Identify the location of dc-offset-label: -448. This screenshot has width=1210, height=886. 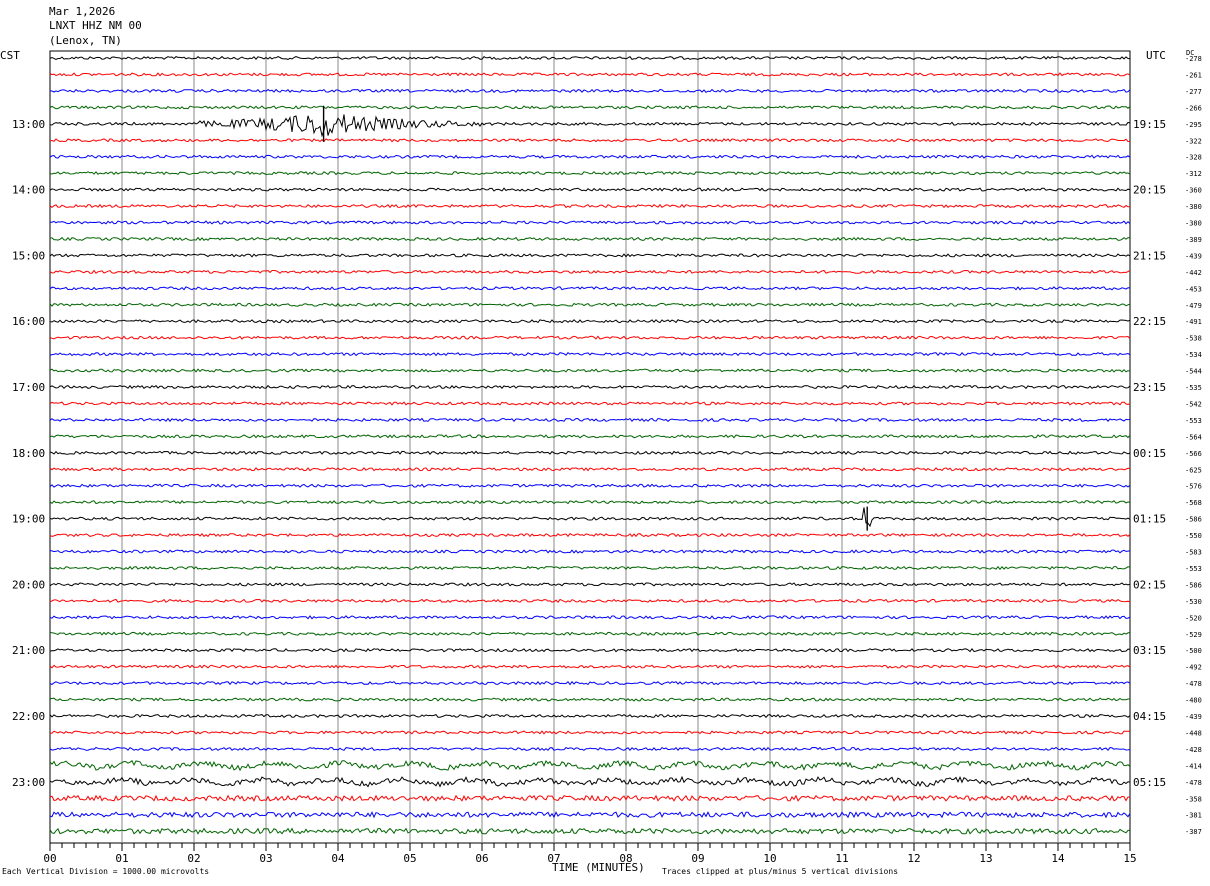
(1193, 733).